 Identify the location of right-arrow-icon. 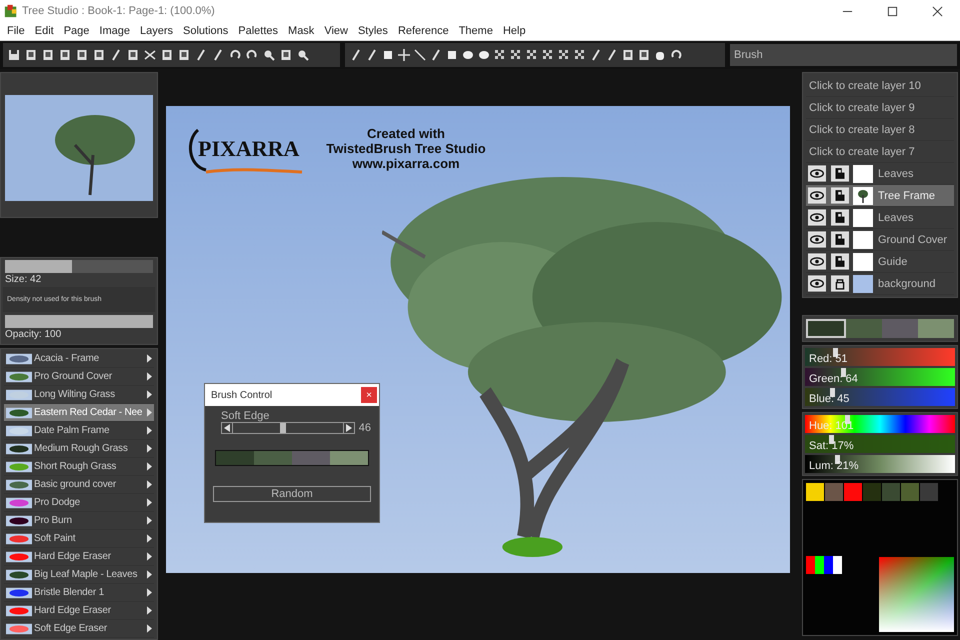
(349, 428).